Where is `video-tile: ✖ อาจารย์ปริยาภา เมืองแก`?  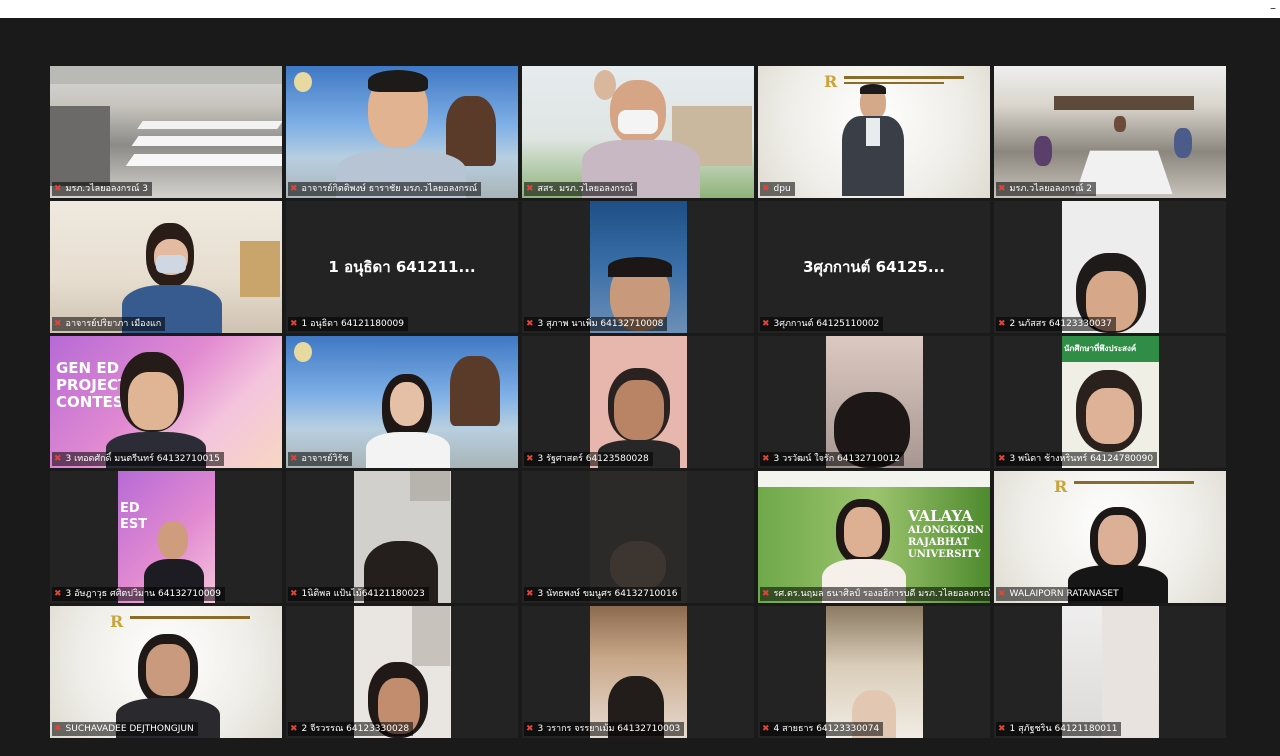 video-tile: ✖ อาจารย์ปริยาภา เมืองแก is located at coordinates (166, 267).